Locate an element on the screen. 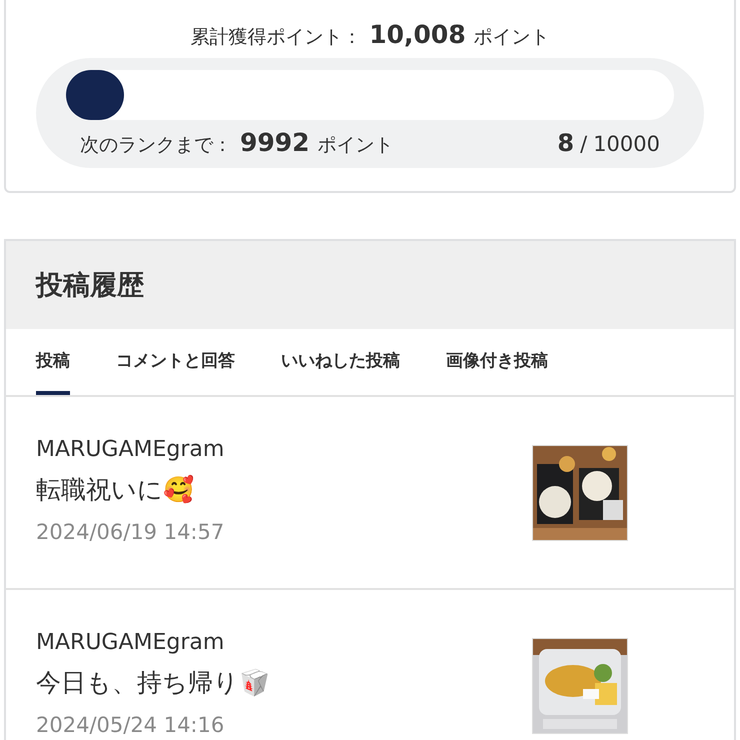  total-points-unit: ポイント is located at coordinates (512, 37).